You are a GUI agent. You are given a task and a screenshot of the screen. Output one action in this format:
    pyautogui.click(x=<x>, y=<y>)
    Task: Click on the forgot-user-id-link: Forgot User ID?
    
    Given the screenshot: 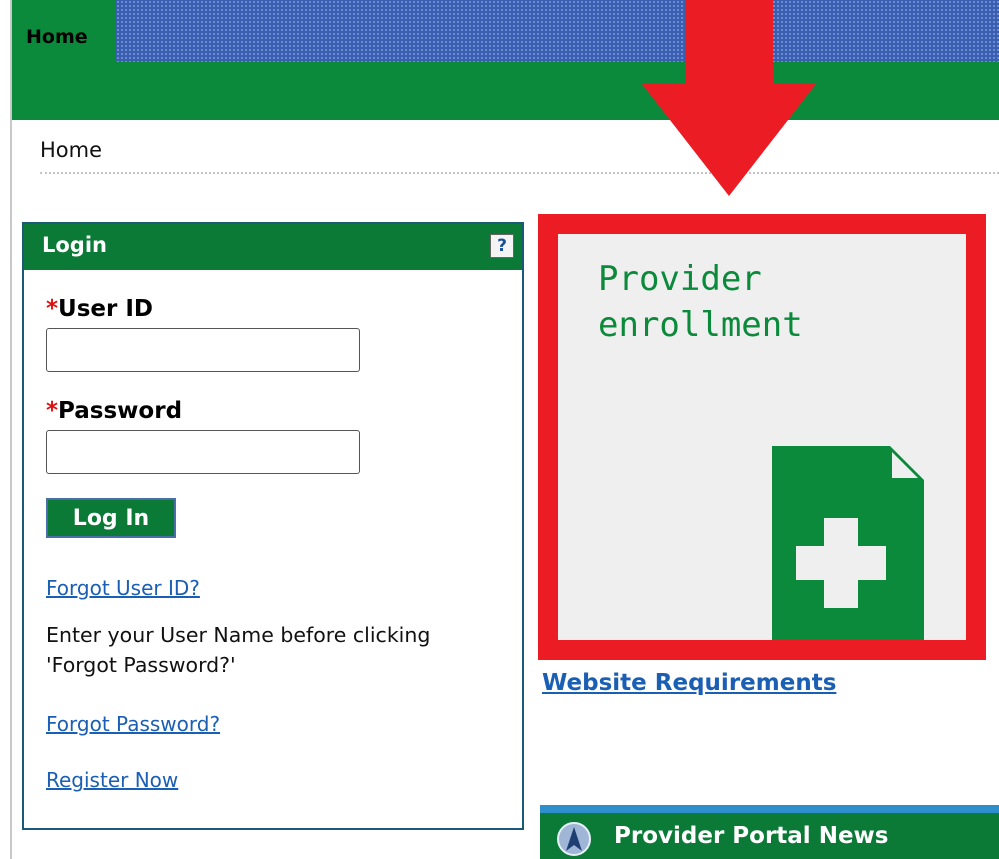 What is the action you would take?
    pyautogui.click(x=123, y=588)
    